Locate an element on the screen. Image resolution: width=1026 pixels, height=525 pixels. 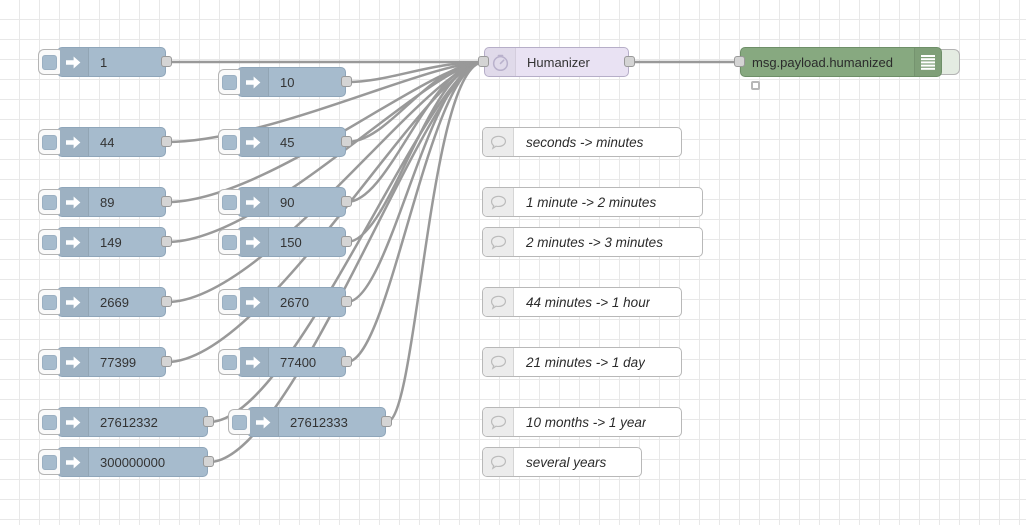
function-node-humanizer: Humanizer is located at coordinates (556, 62).